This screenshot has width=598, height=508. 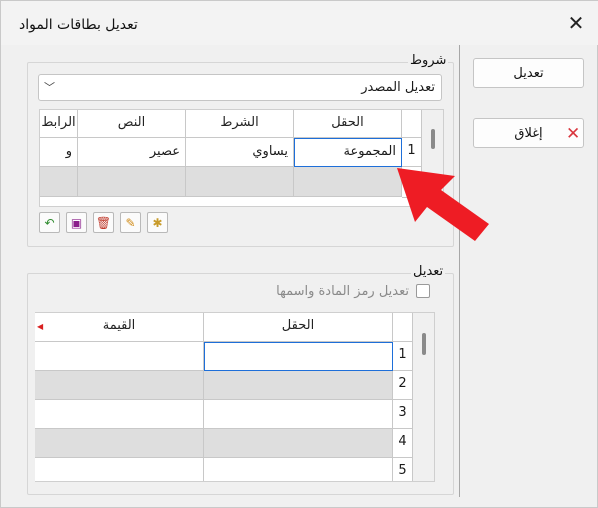 What do you see at coordinates (59, 182) in the screenshot?
I see `cell-link` at bounding box center [59, 182].